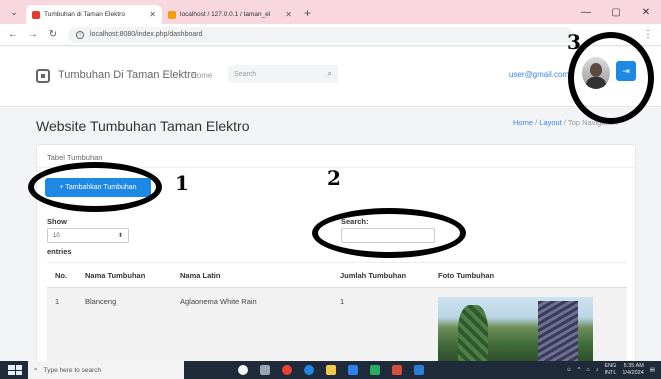 This screenshot has width=661, height=379. Describe the element at coordinates (648, 34) in the screenshot. I see `browser-menu-icon: ⋮` at that location.